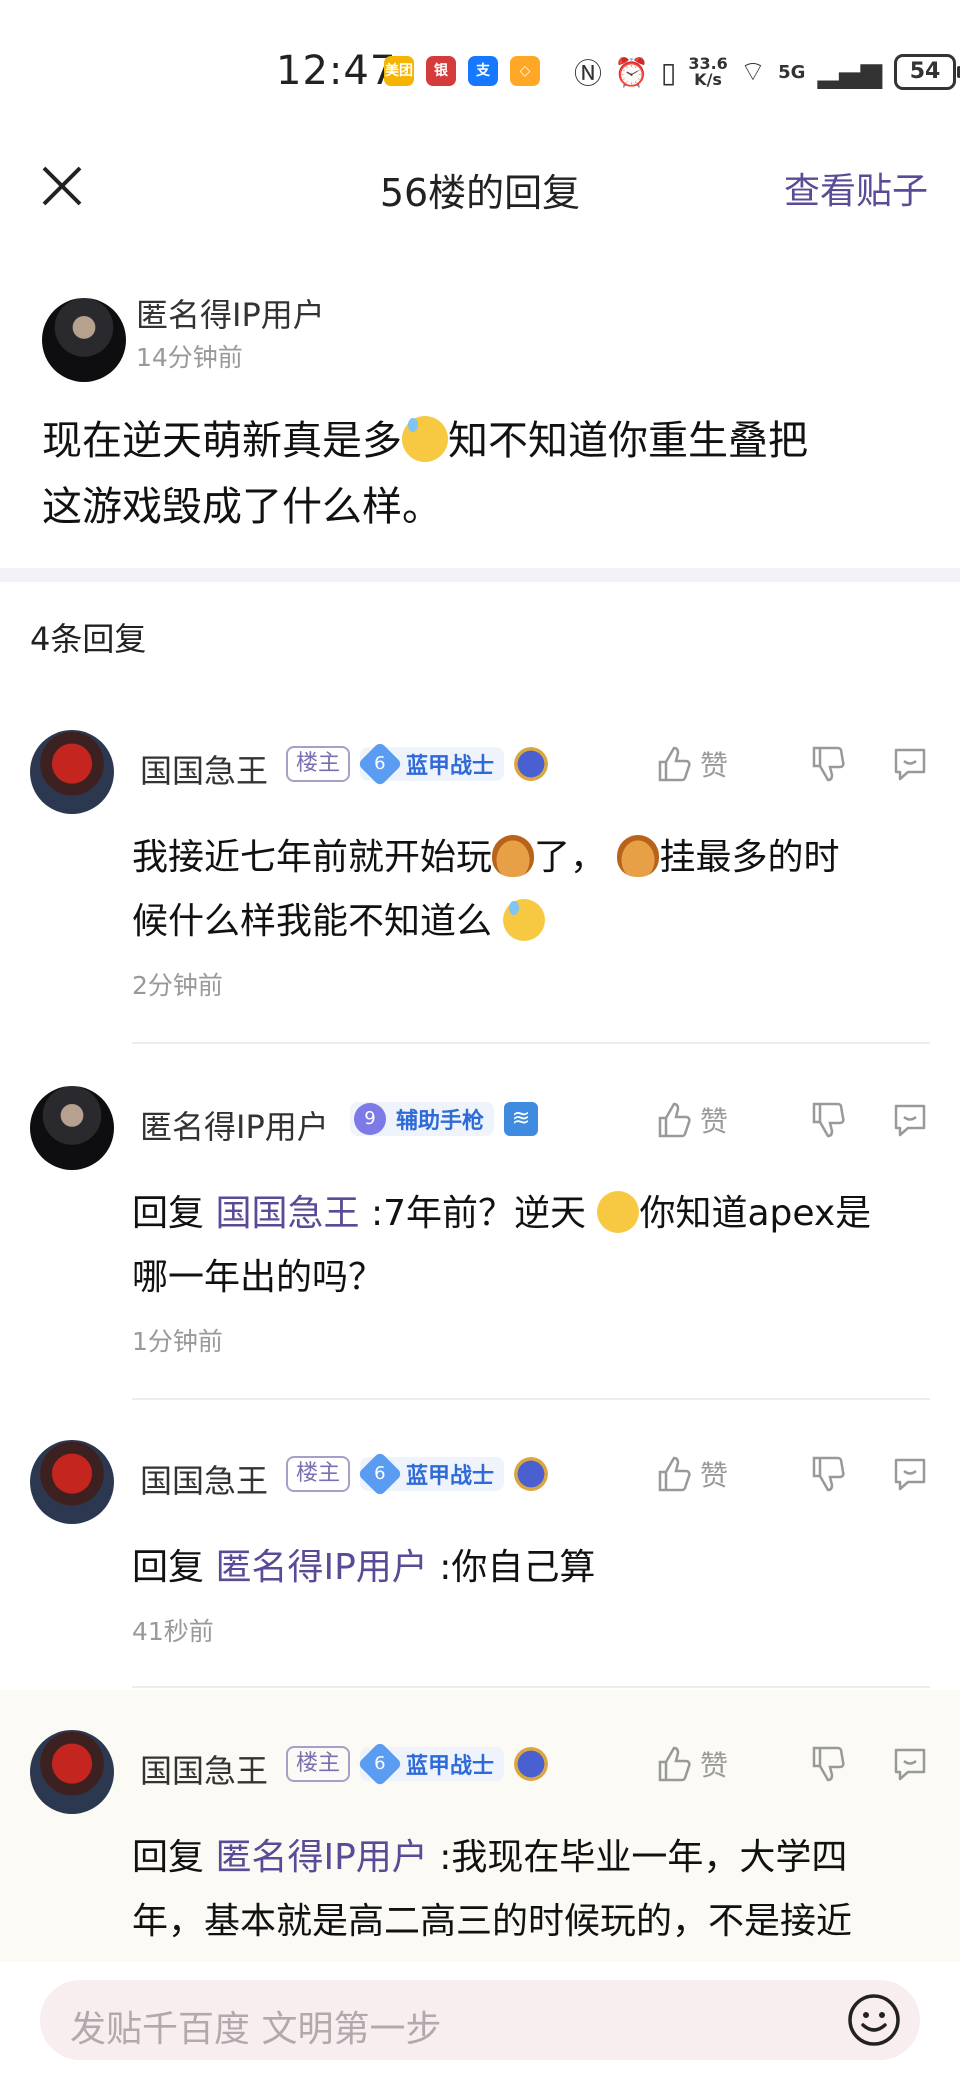 Image resolution: width=960 pixels, height=2080 pixels. I want to click on input-placeholder: 发贴千百度 文明第一步, so click(256, 2029).